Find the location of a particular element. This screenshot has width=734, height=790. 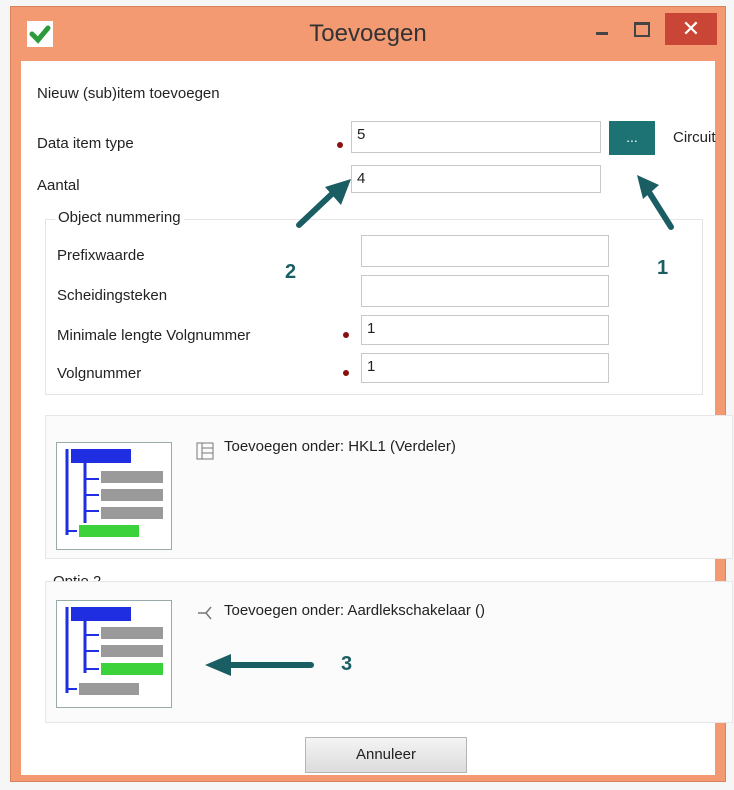

circuit-label: Circuit is located at coordinates (694, 137).